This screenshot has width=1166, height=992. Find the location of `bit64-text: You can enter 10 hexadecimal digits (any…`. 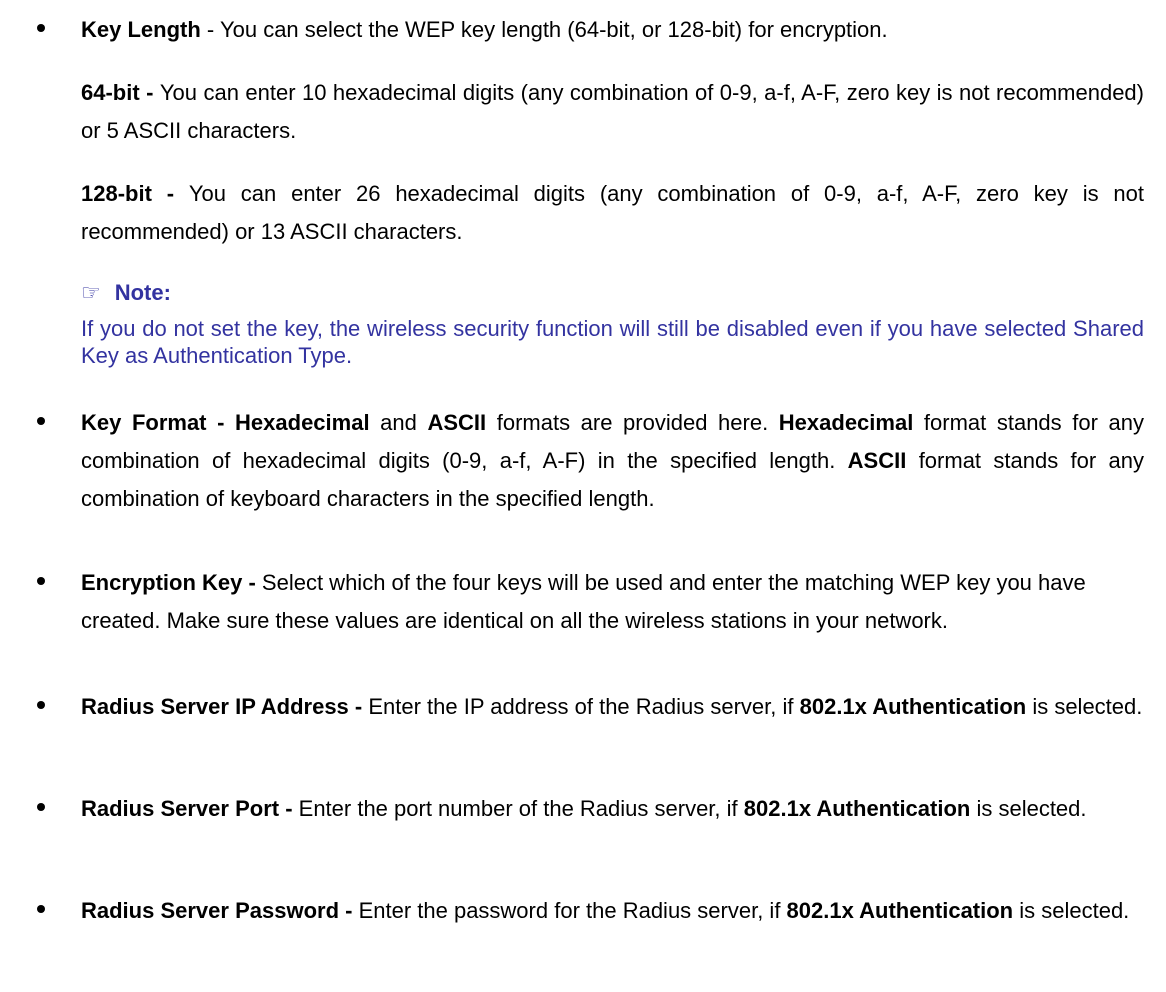

bit64-text: You can enter 10 hexadecimal digits (any… is located at coordinates (612, 111).